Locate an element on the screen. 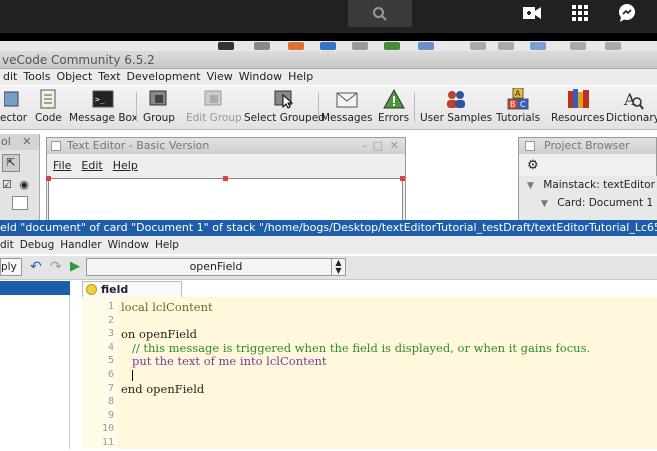 The width and height of the screenshot is (657, 451). search-button is located at coordinates (380, 13).